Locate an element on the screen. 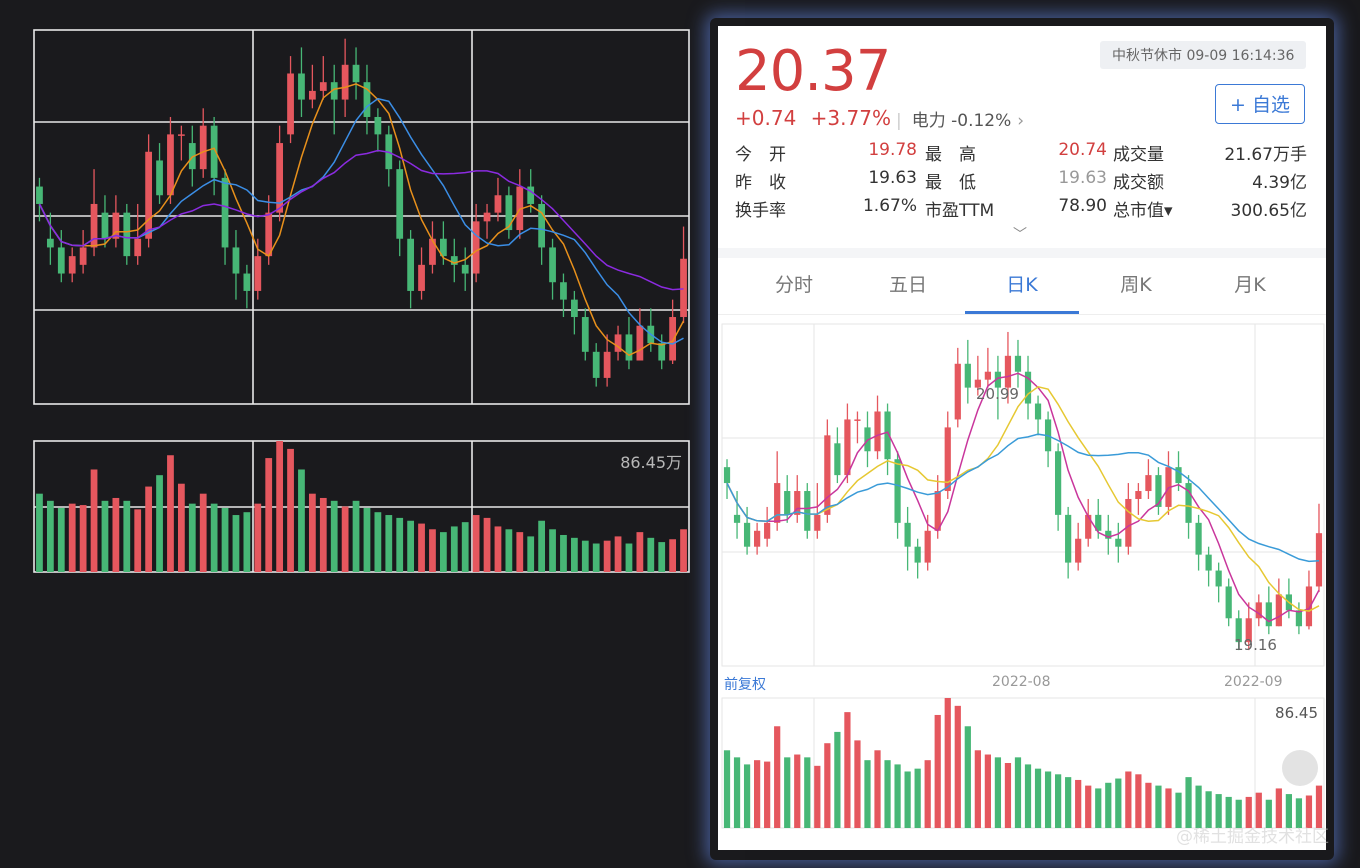 The width and height of the screenshot is (1360, 868). ma10-line is located at coordinates (361, 221).